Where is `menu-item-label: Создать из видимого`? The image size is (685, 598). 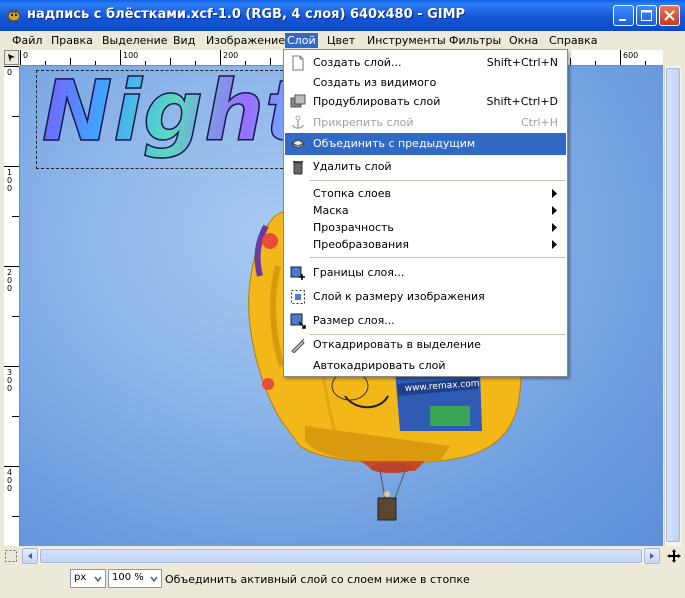 menu-item-label: Создать из видимого is located at coordinates (375, 82).